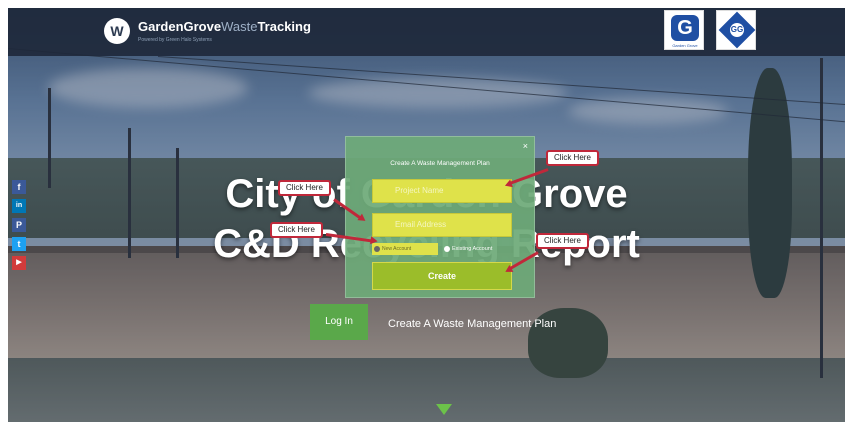  I want to click on account-type-radio-group: New Account Existing Account, so click(447, 249).